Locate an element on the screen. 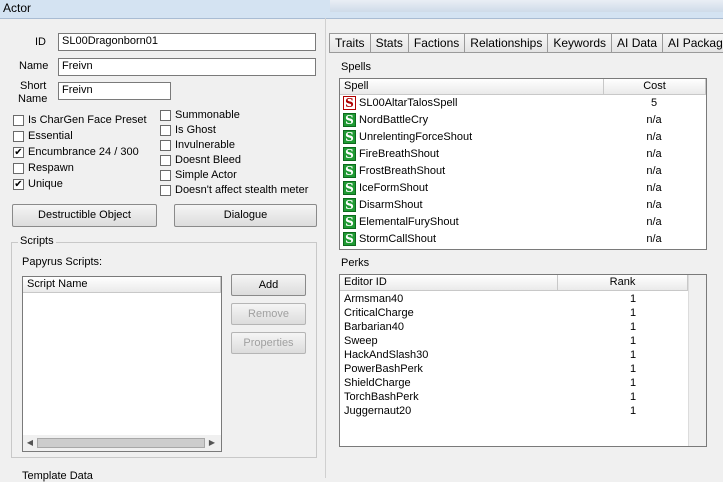  scripts-list: Script Name ◀ ▶ is located at coordinates (122, 364).